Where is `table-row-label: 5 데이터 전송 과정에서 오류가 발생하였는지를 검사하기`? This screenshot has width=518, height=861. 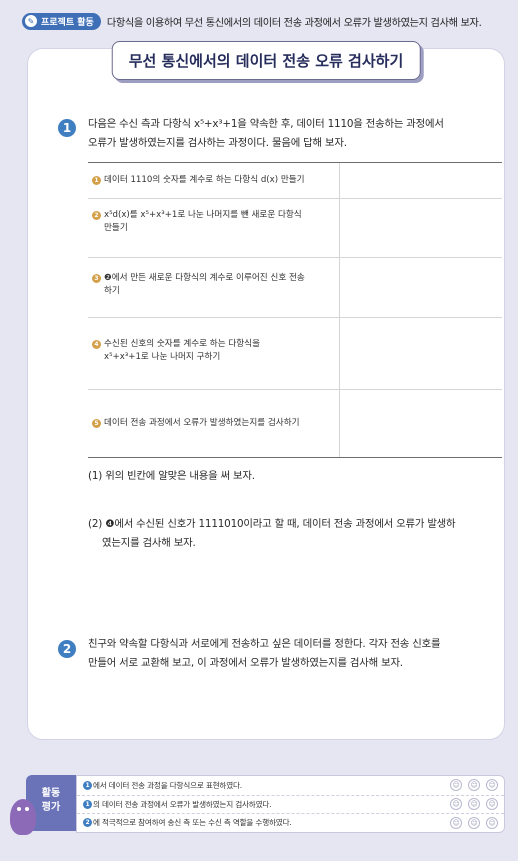
table-row-label: 5 데이터 전송 과정에서 오류가 발생하였는지를 검사하기 is located at coordinates (214, 423).